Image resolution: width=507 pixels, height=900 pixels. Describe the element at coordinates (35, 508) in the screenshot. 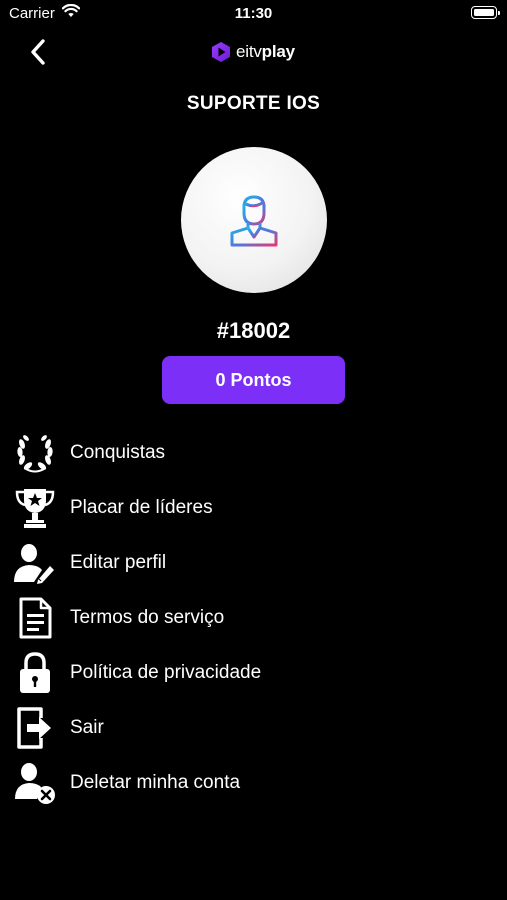

I see `trophy-icon` at that location.